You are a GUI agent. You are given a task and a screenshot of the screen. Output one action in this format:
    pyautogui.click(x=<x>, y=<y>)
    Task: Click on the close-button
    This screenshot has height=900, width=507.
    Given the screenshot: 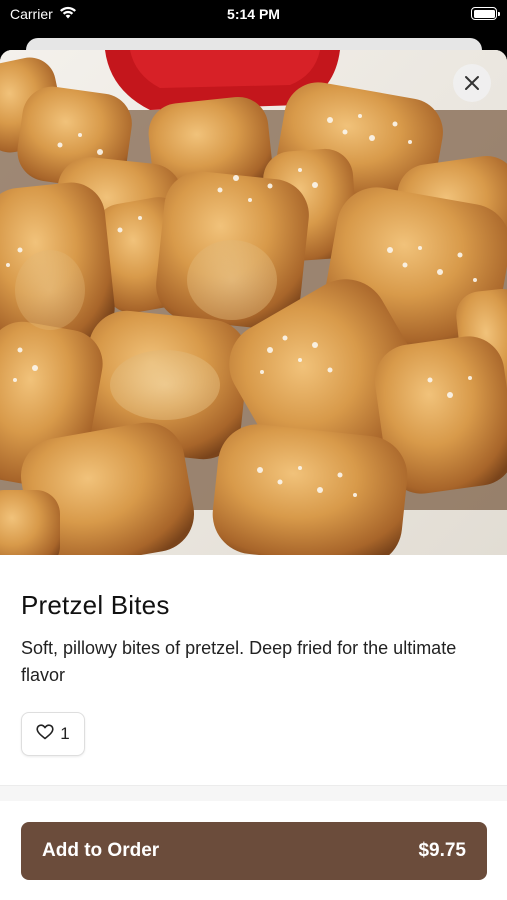 What is the action you would take?
    pyautogui.click(x=472, y=83)
    